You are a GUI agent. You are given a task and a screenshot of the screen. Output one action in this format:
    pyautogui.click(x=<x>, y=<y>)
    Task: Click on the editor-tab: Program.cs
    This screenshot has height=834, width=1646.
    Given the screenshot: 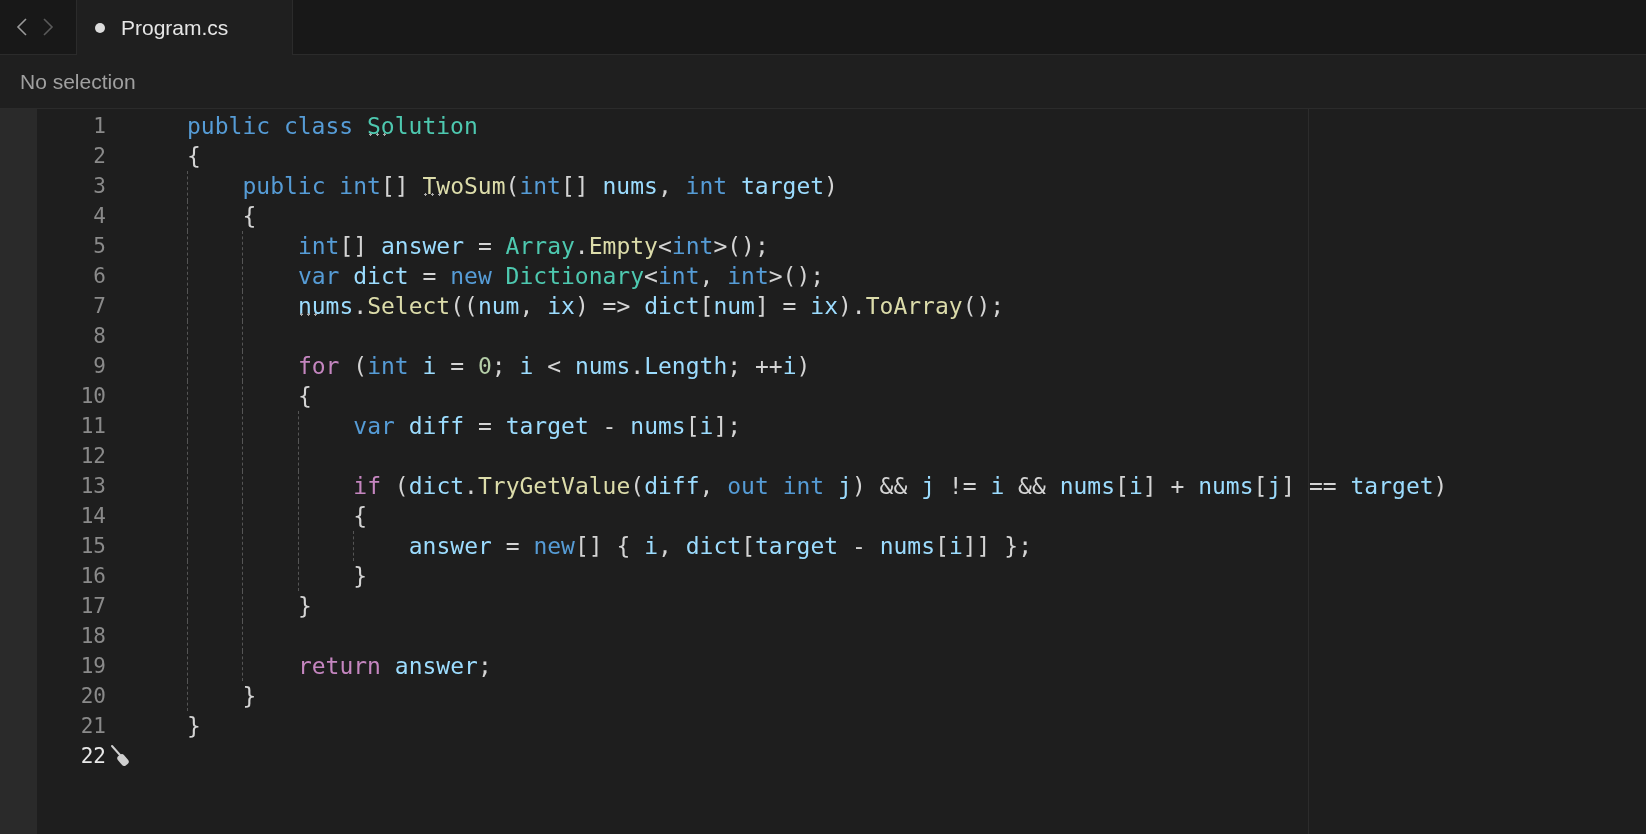 What is the action you would take?
    pyautogui.click(x=185, y=27)
    